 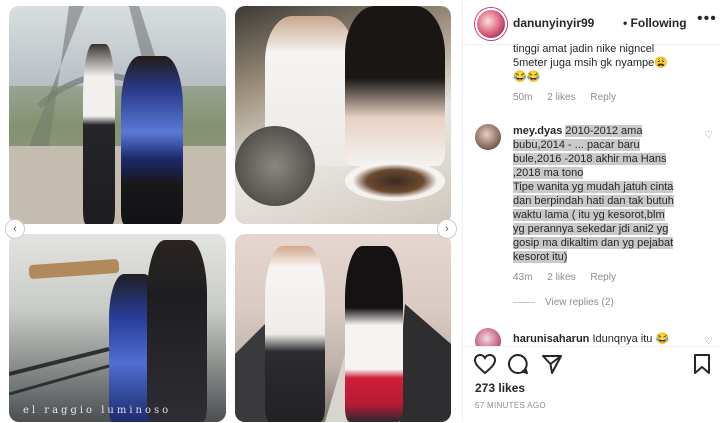 What do you see at coordinates (395, 181) in the screenshot?
I see `food-plate` at bounding box center [395, 181].